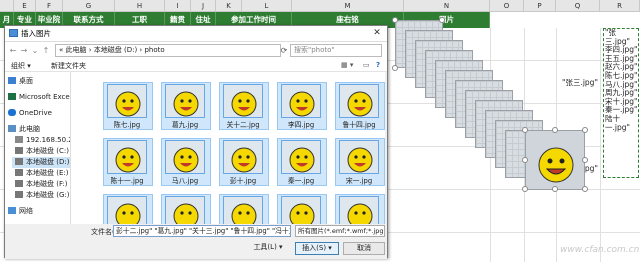 The height and width of the screenshot is (262, 640). I want to click on column-header-f: F, so click(49, 6).